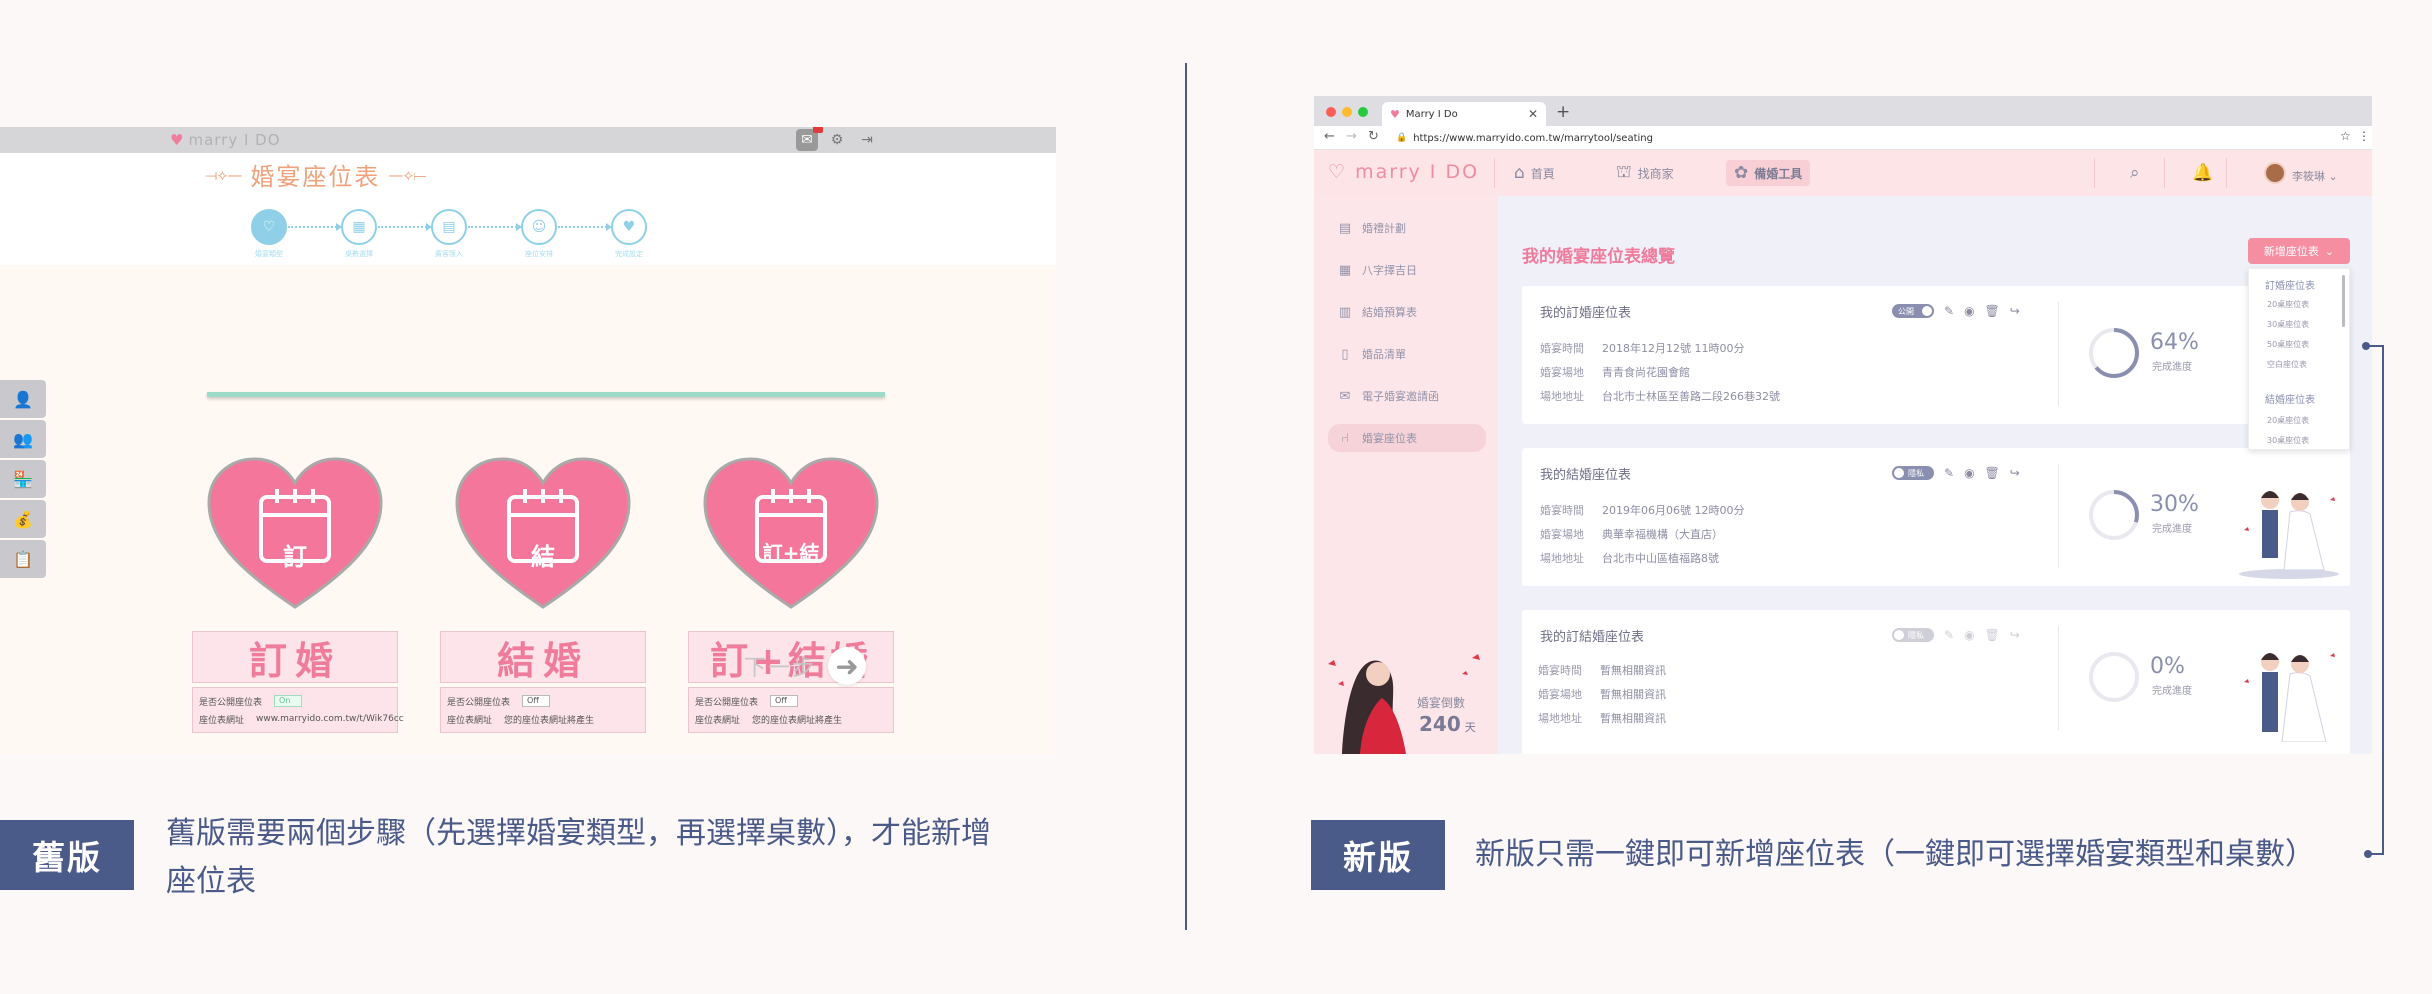  What do you see at coordinates (2383, 600) in the screenshot?
I see `connector-line` at bounding box center [2383, 600].